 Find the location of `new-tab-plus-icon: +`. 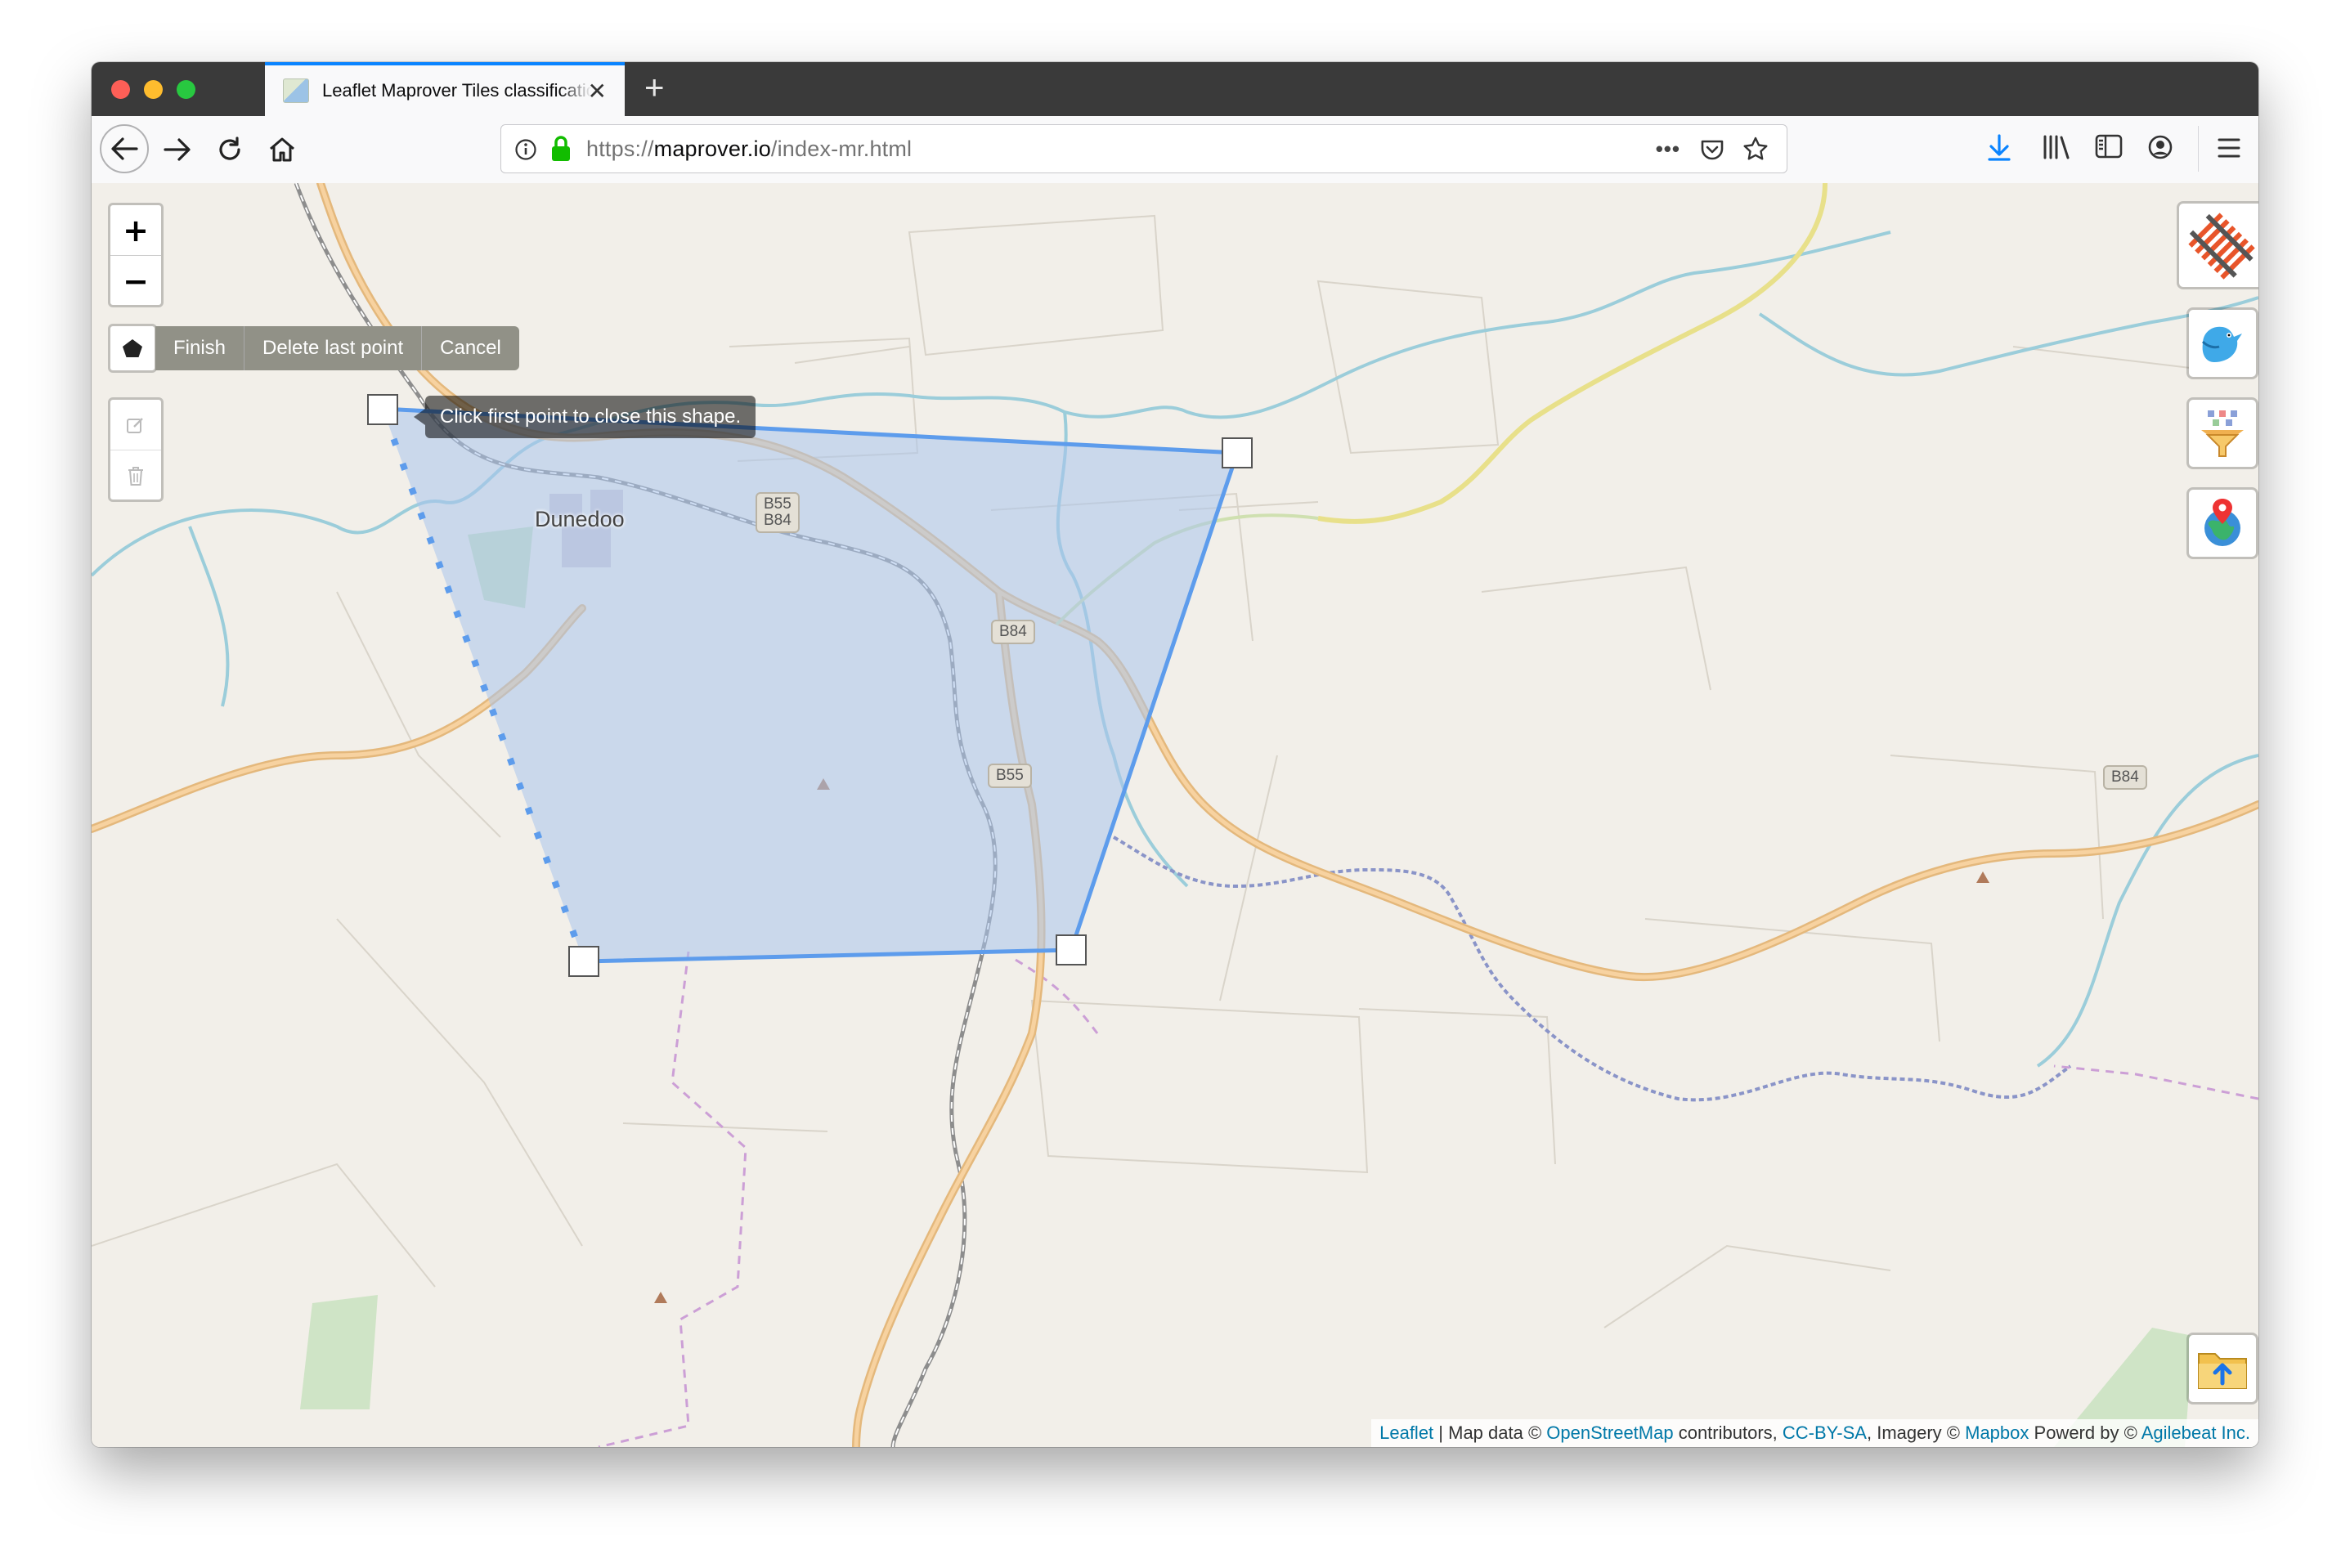

new-tab-plus-icon: + is located at coordinates (654, 88).